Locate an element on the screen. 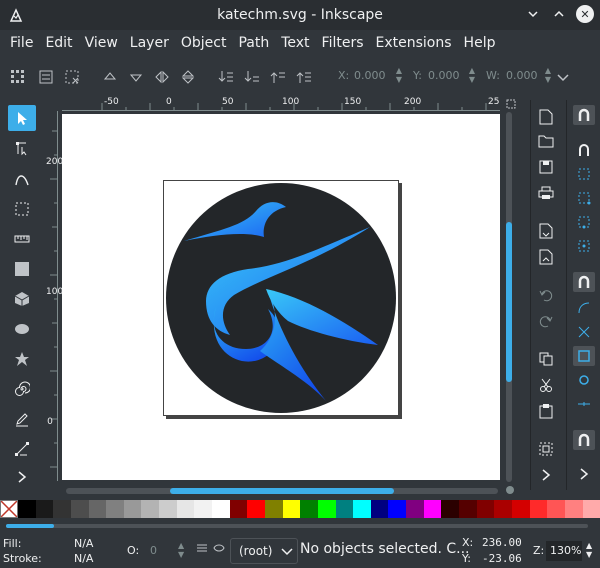 Image resolution: width=600 pixels, height=568 pixels. flip-horizontal-icon is located at coordinates (162, 77).